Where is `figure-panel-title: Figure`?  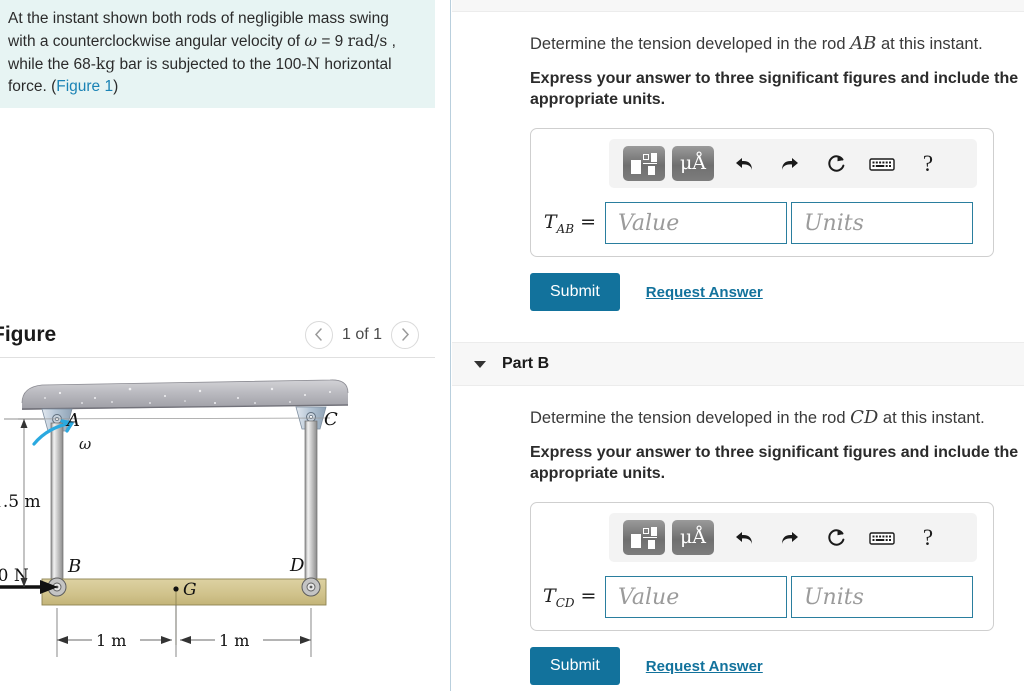 figure-panel-title: Figure is located at coordinates (28, 334).